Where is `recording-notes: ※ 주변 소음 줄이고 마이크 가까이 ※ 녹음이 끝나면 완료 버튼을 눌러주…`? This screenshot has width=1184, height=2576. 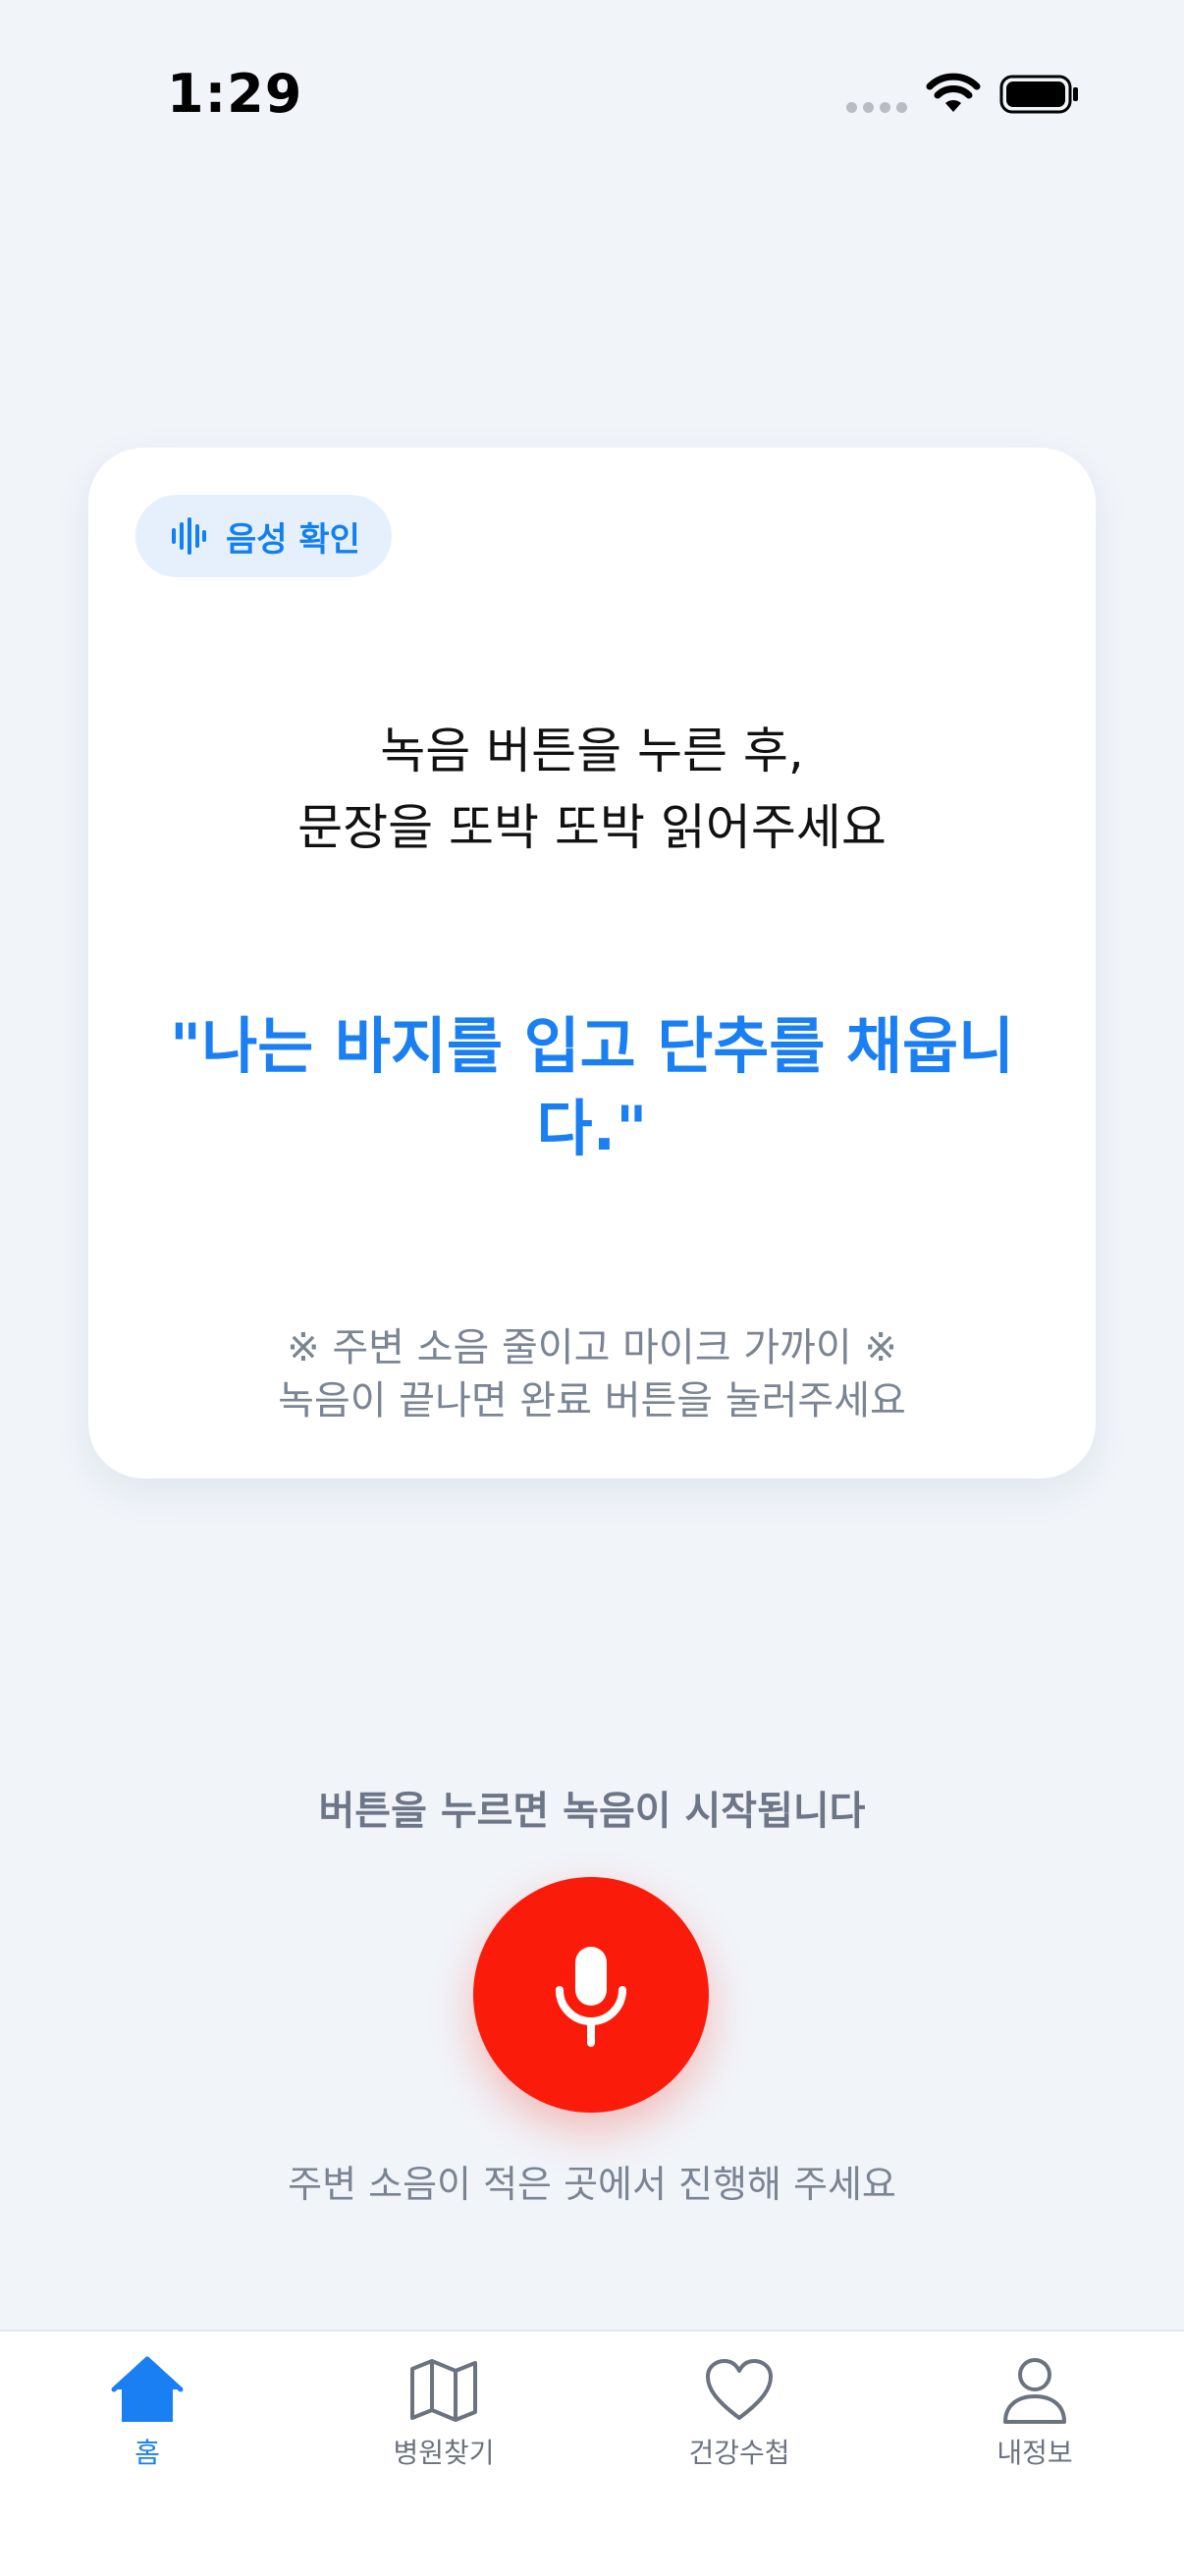
recording-notes: ※ 주변 소음 줄이고 마이크 가까이 ※ 녹음이 끝나면 완료 버튼을 눌러주… is located at coordinates (592, 1374).